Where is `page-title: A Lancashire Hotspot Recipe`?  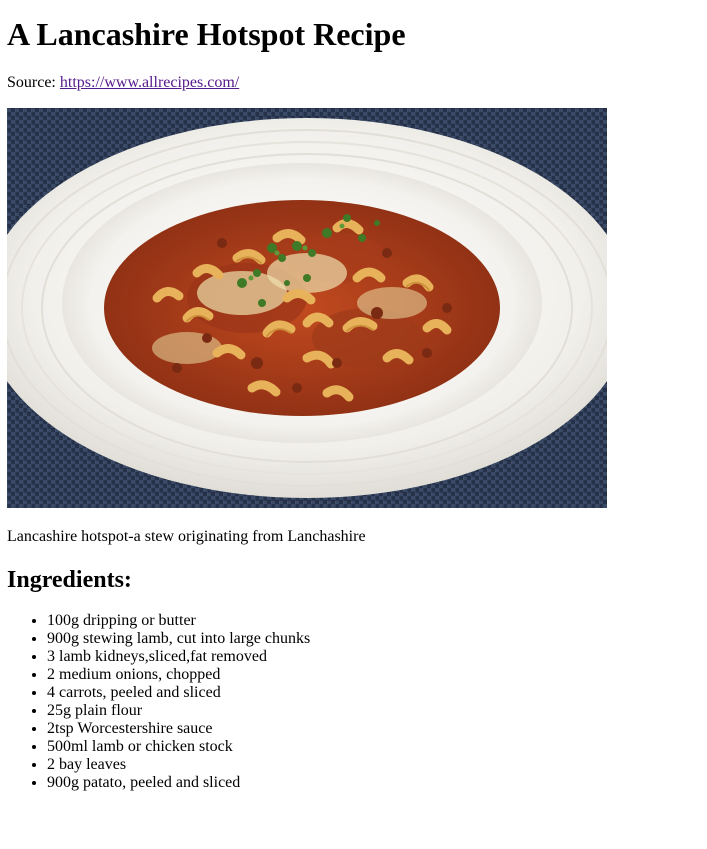
page-title: A Lancashire Hotspot Recipe is located at coordinates (206, 34).